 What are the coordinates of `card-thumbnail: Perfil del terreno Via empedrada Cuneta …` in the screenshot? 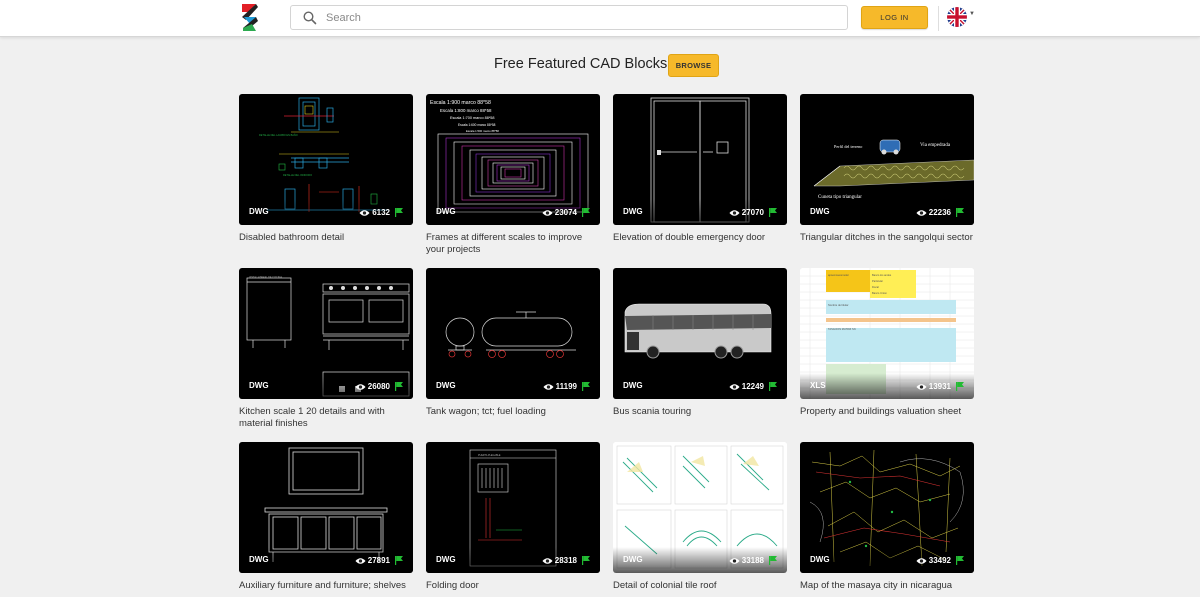 It's located at (887, 159).